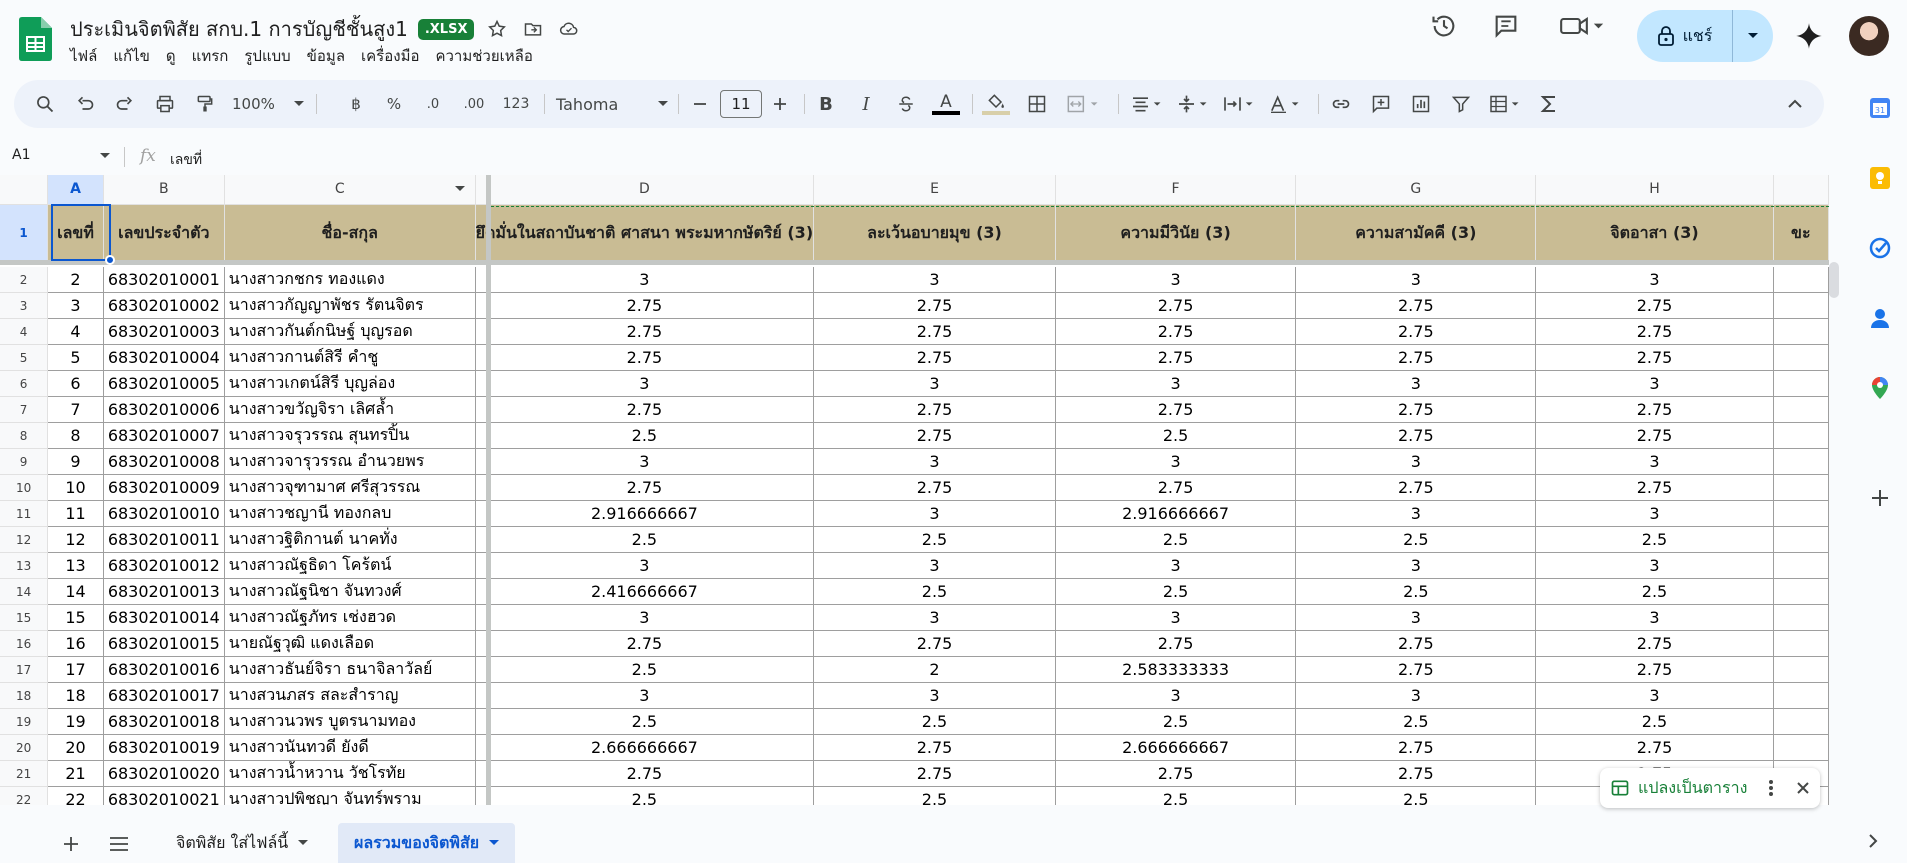 Image resolution: width=1907 pixels, height=863 pixels. I want to click on convert-to-table-chip: แปลงเป็นตาราง, so click(1710, 788).